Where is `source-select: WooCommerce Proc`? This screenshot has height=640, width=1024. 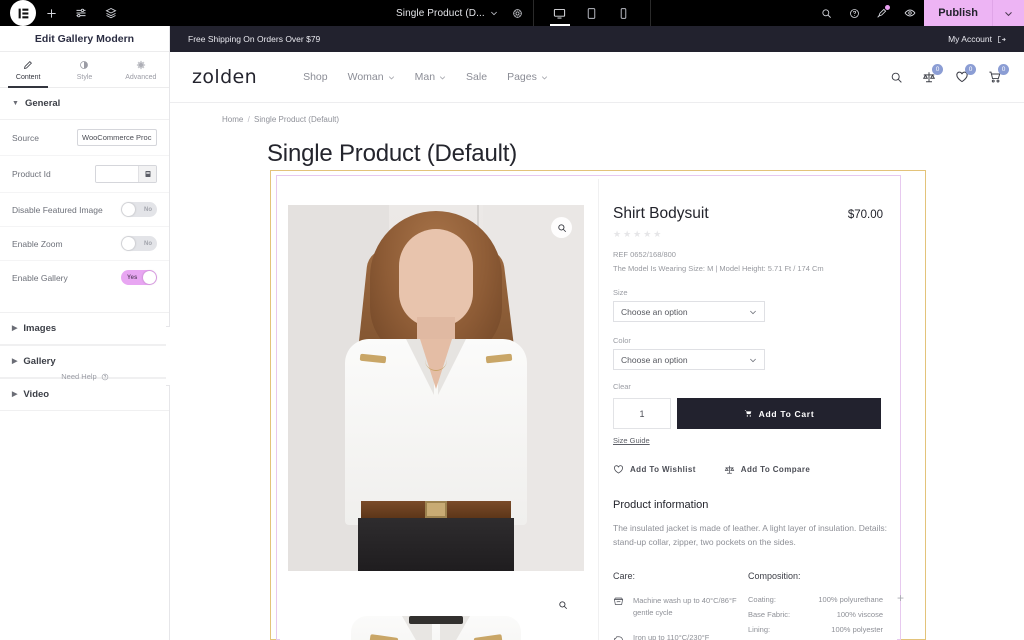 source-select: WooCommerce Proc is located at coordinates (117, 137).